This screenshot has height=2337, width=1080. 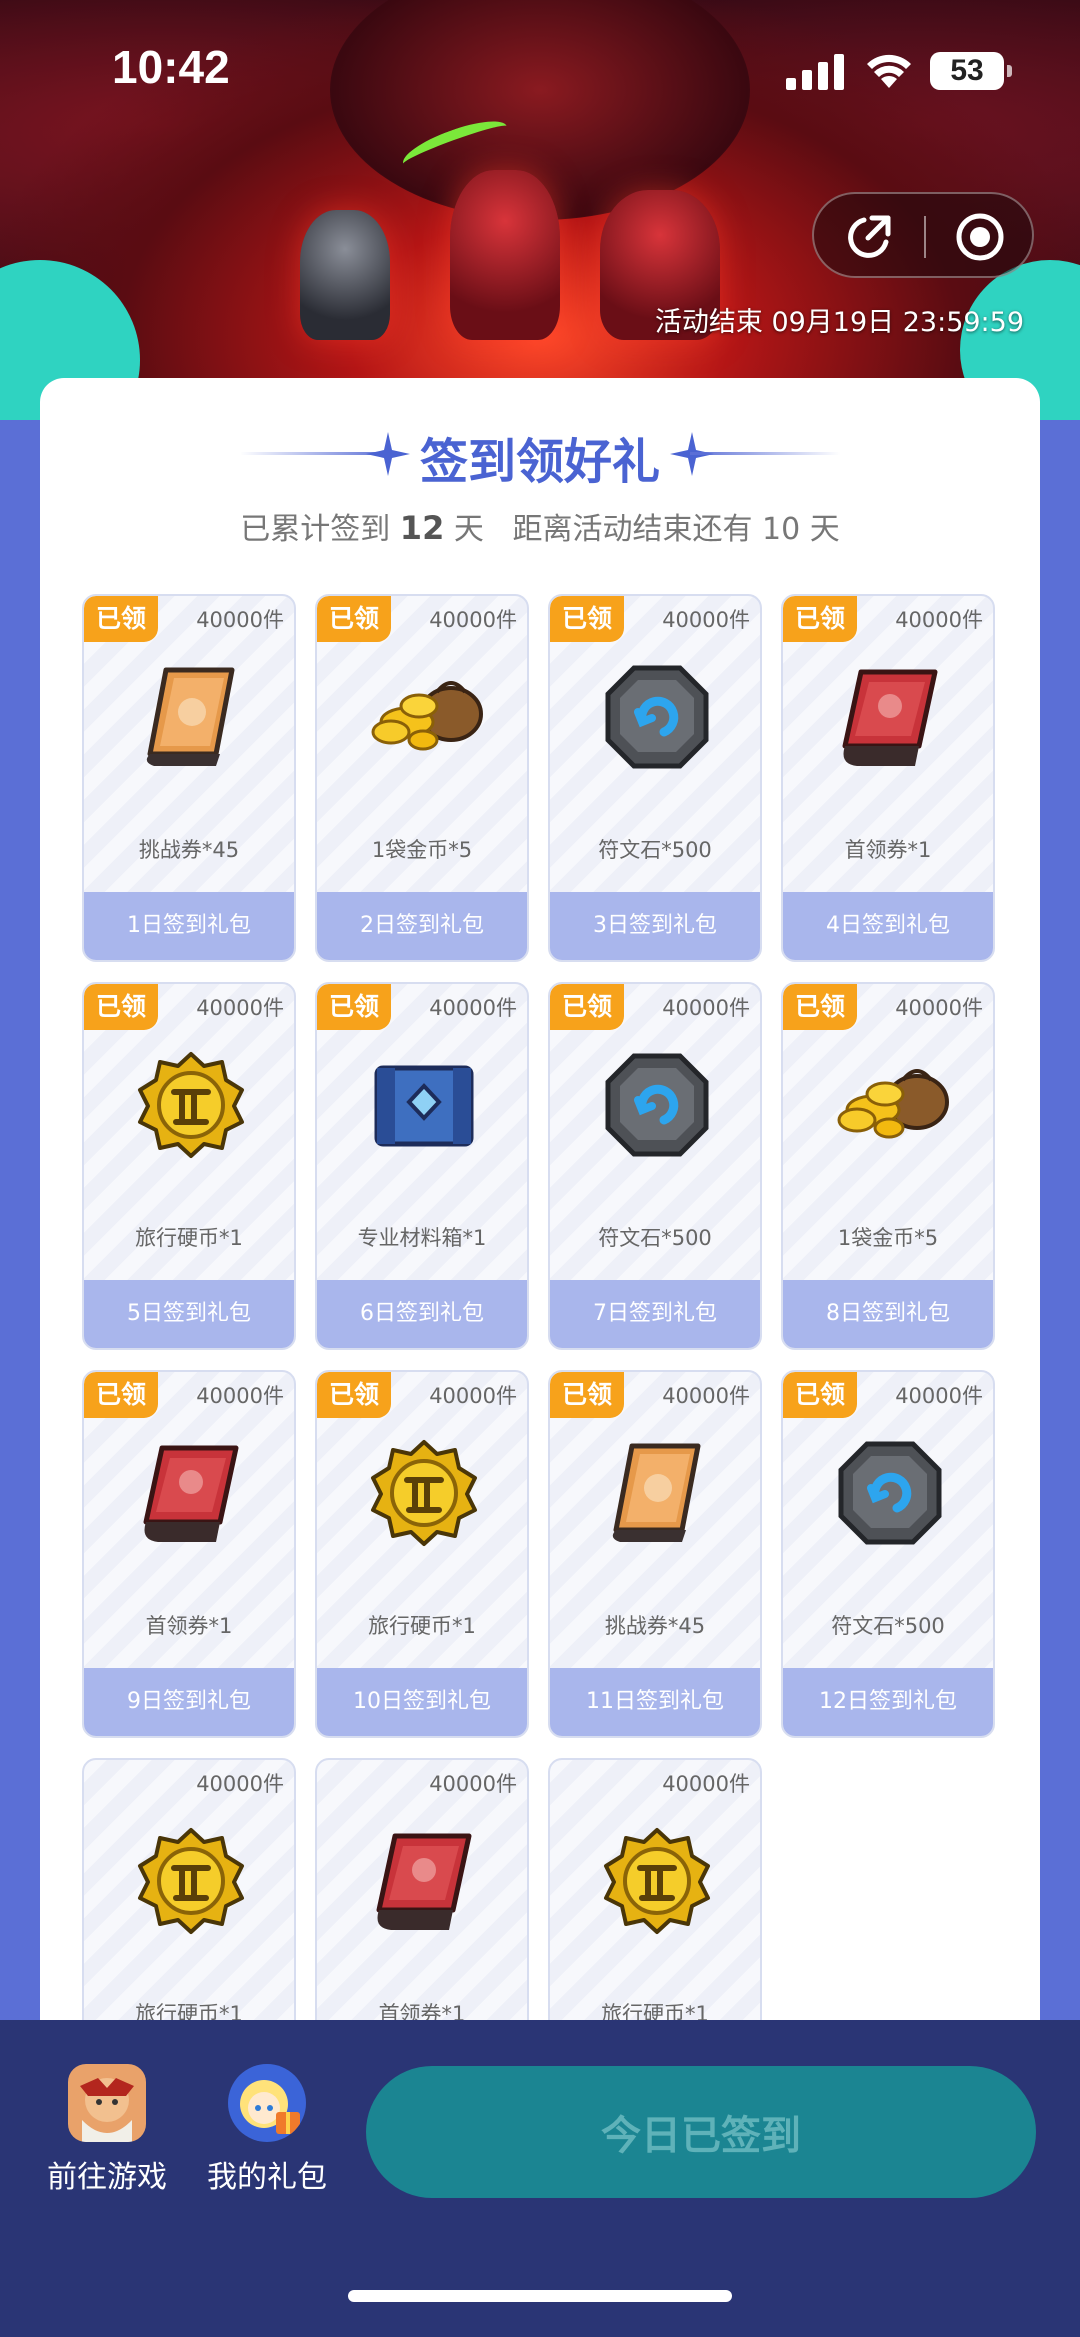 I want to click on gift-name: 旅行硬币*1, so click(x=189, y=1238).